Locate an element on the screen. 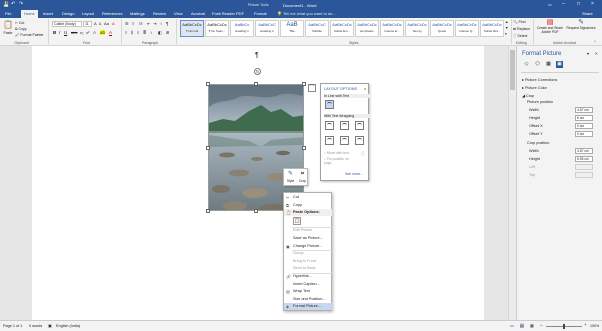  format-painter-button: 🖌 Format Painter is located at coordinates (29, 35).